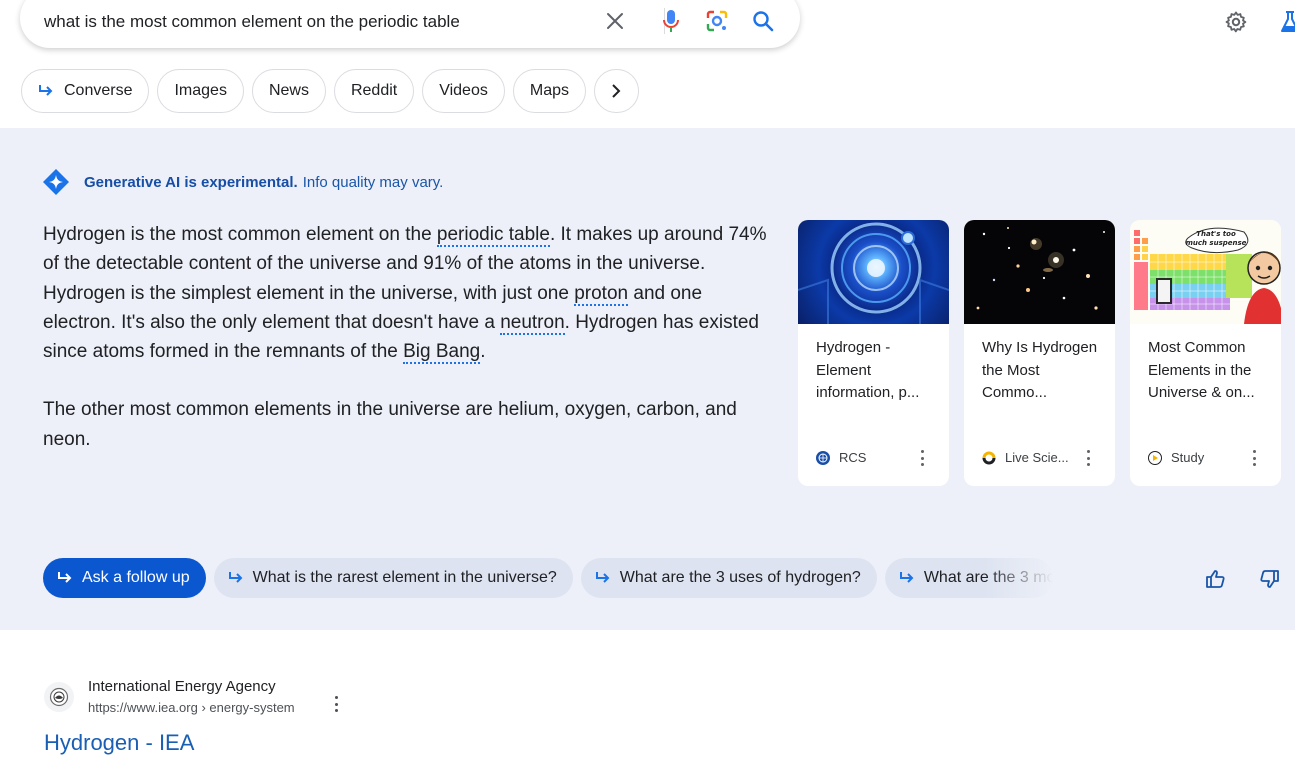 This screenshot has width=1295, height=768. I want to click on chip-label: Reddit, so click(374, 90).